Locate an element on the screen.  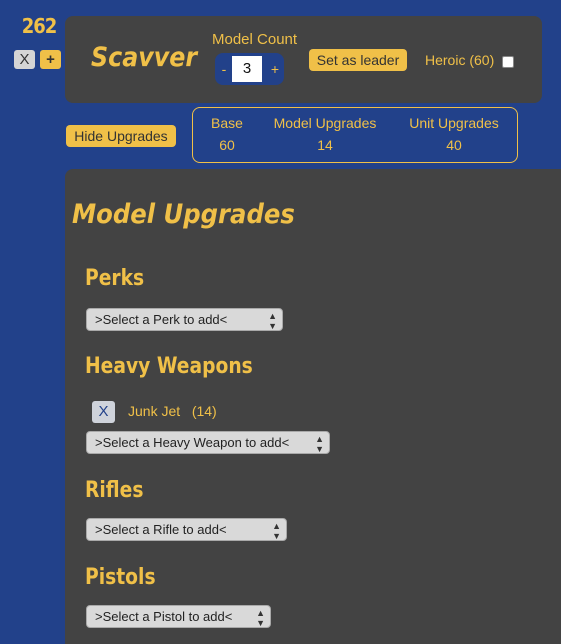
select-placeholder: >Select a Pistol to add< is located at coordinates (164, 616).